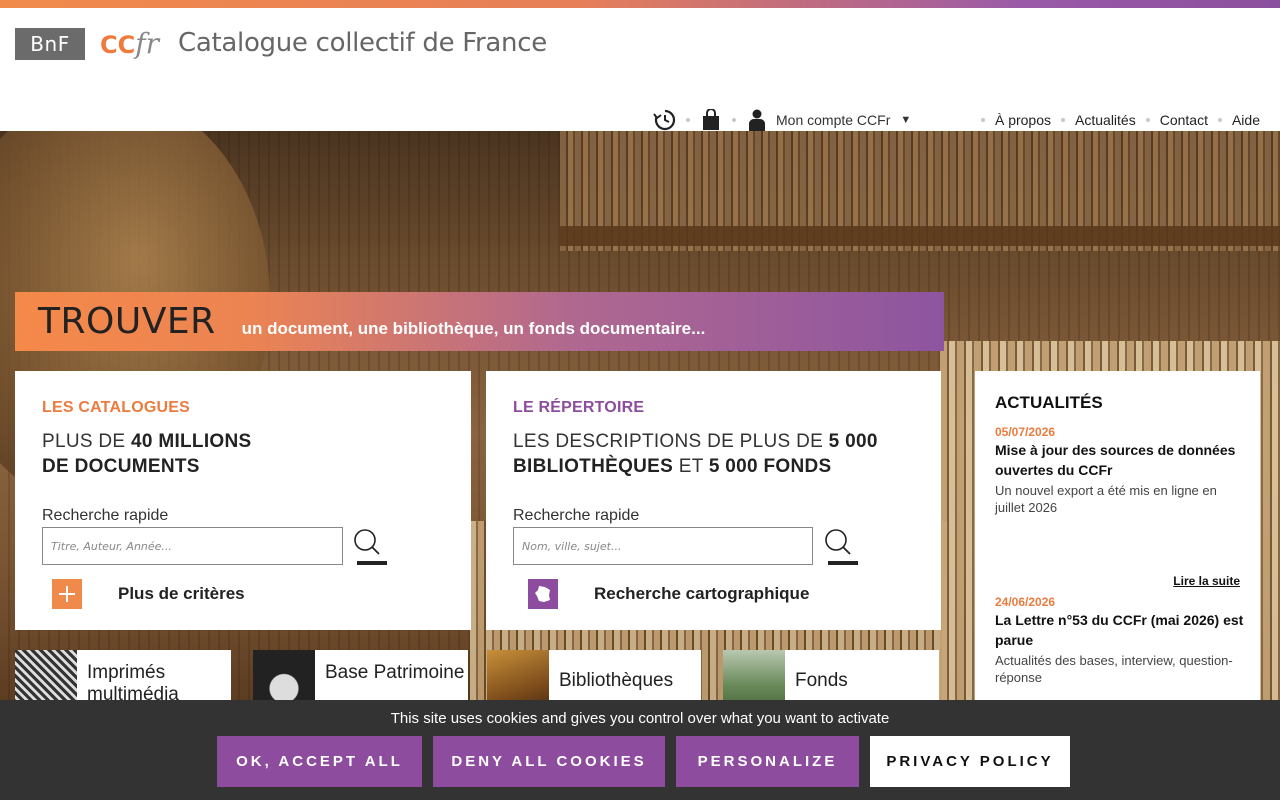  I want to click on user-icon, so click(757, 120).